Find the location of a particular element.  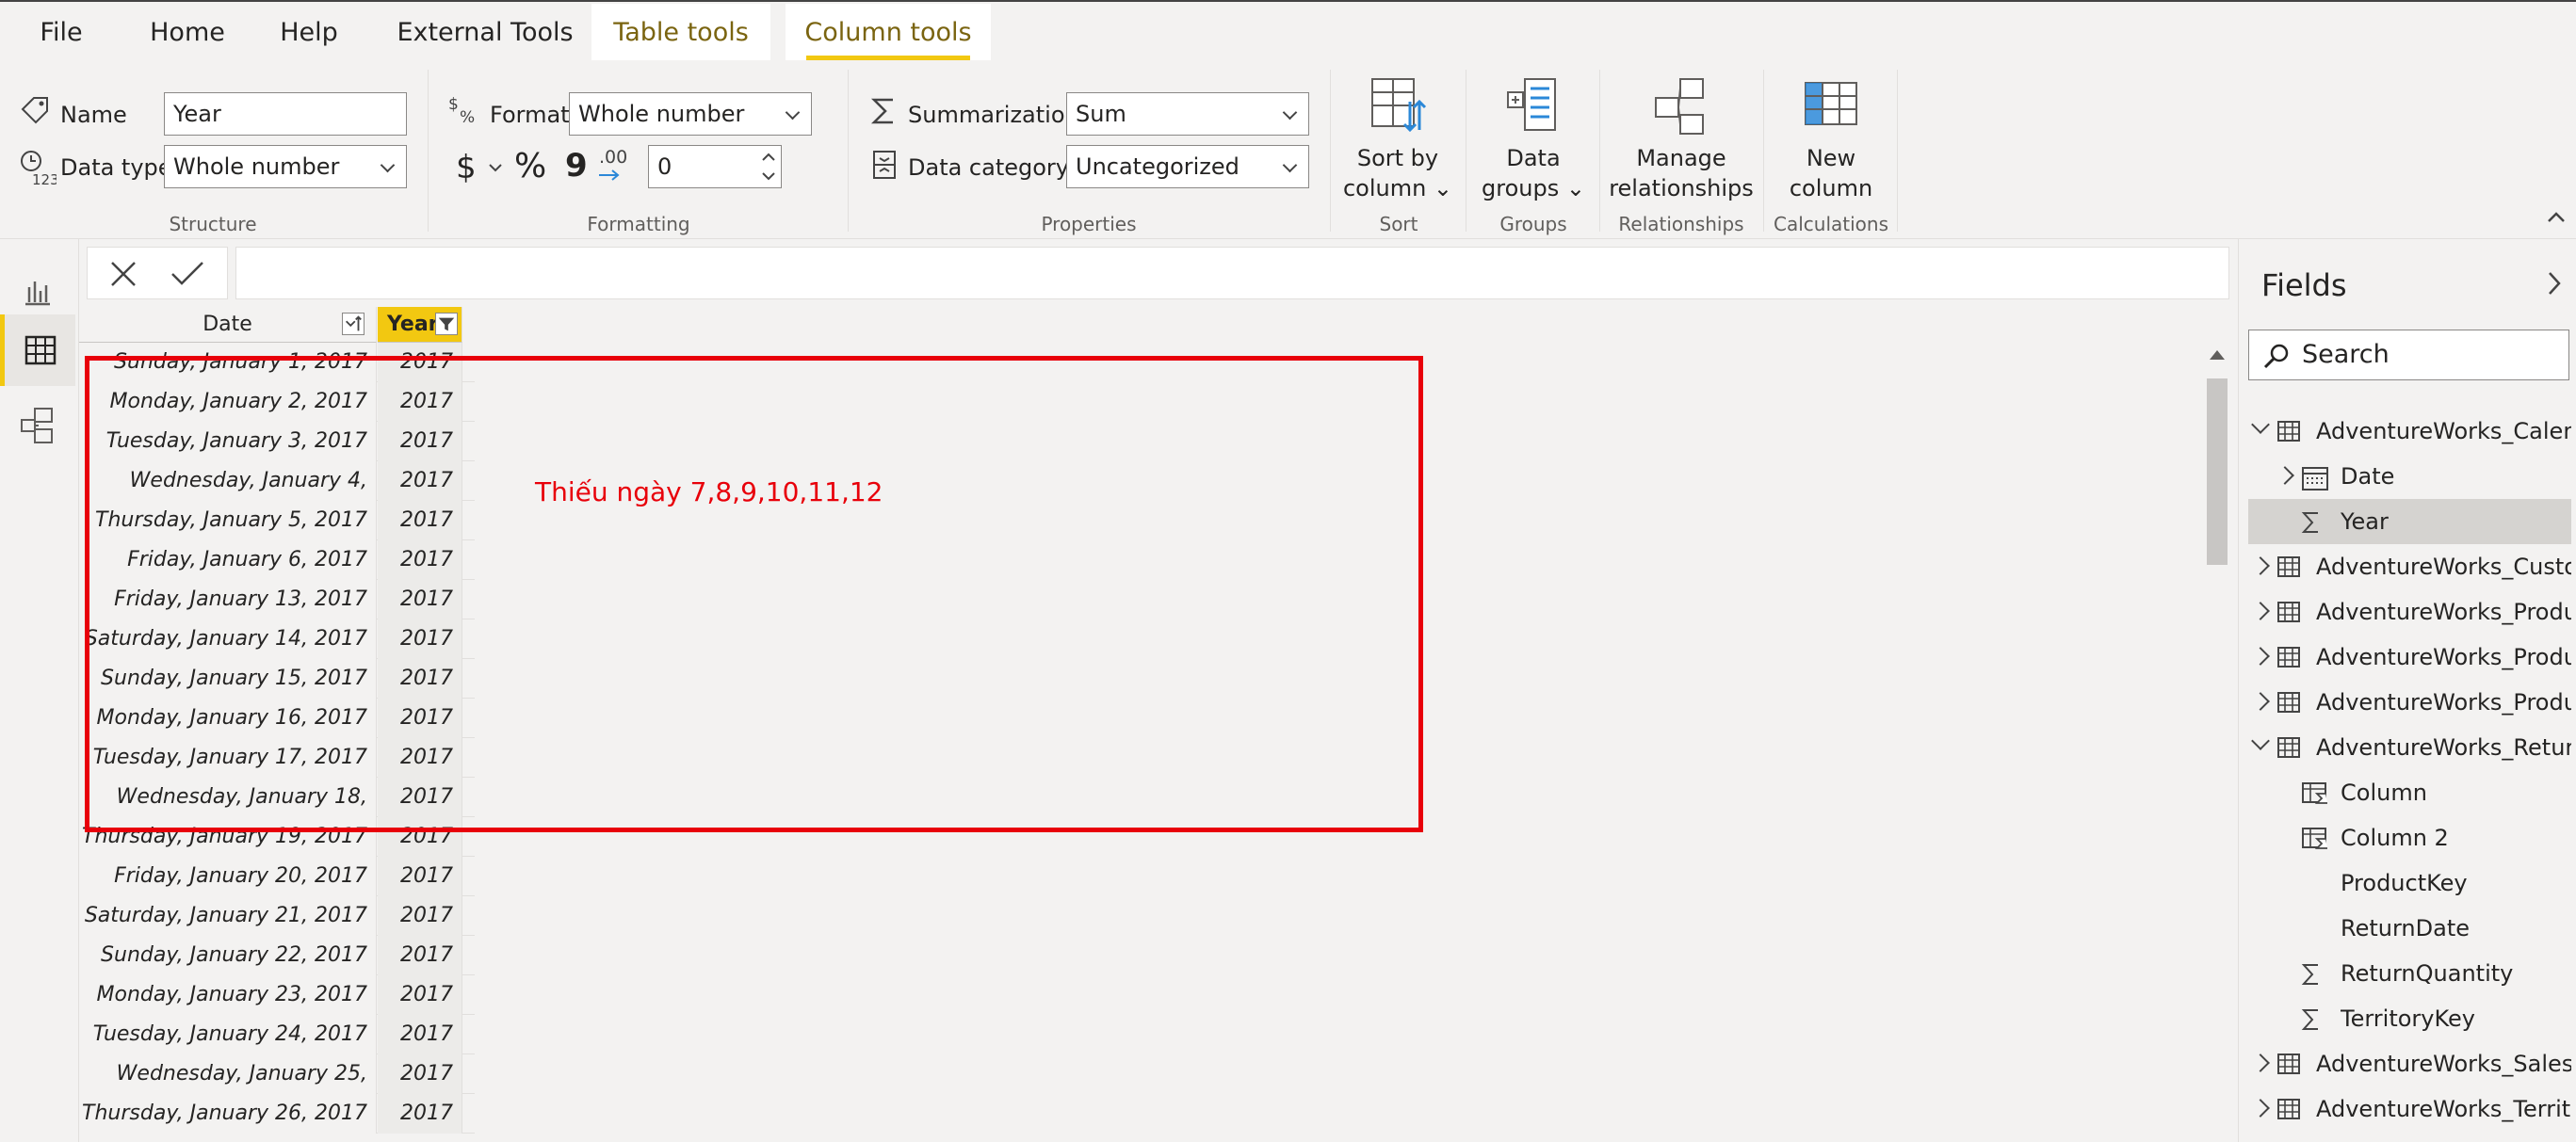

field-item: ProductKey is located at coordinates (2407, 884).